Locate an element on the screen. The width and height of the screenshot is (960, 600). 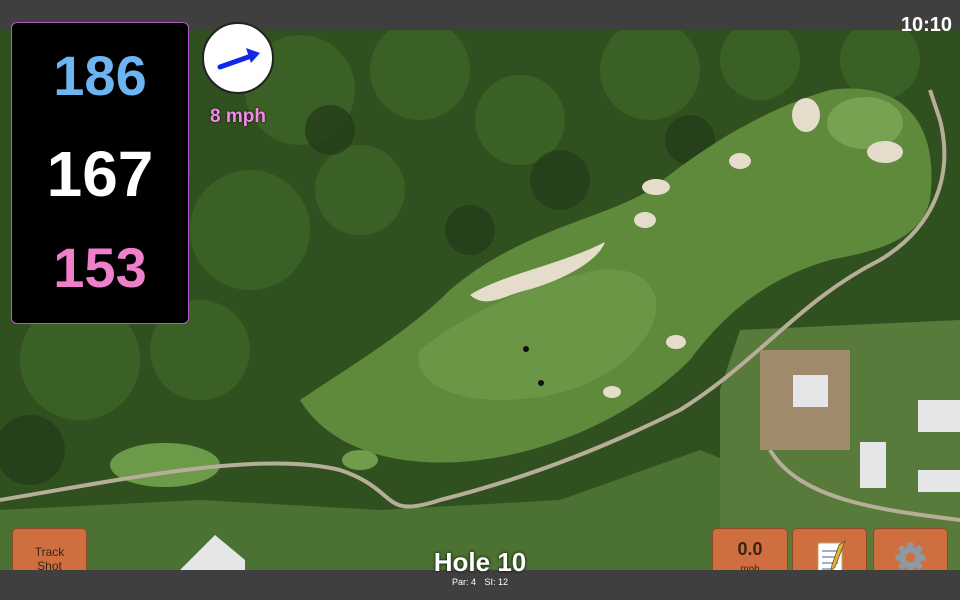
hole-par: Par: 4 is located at coordinates (463, 582).